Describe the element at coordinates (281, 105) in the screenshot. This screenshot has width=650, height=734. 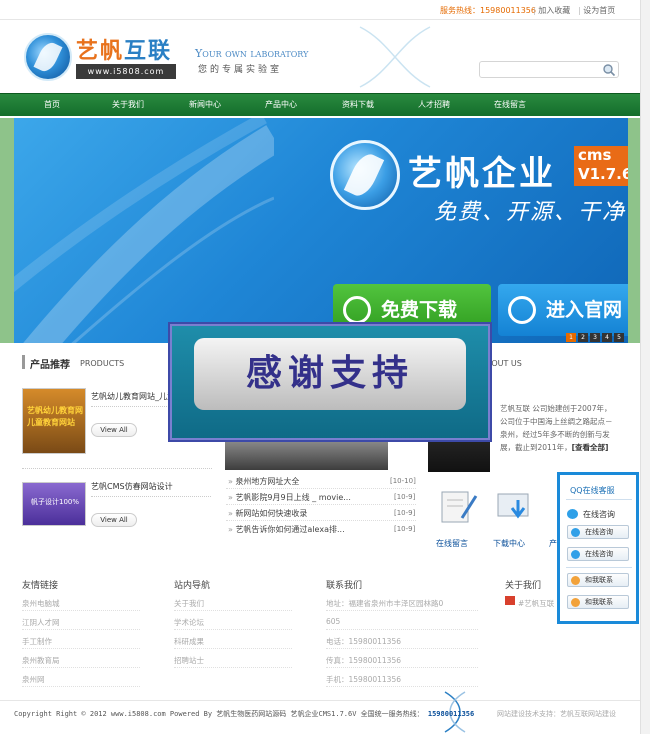
I see `nav-products: 产品中心` at that location.